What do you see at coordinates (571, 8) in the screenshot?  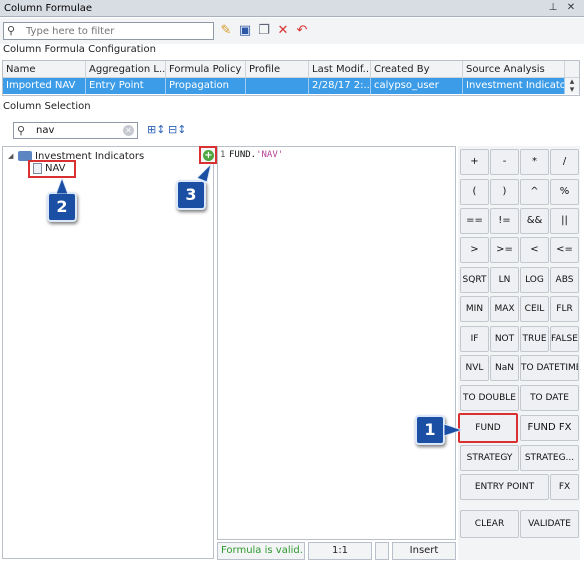 I see `close-icon: ✕` at bounding box center [571, 8].